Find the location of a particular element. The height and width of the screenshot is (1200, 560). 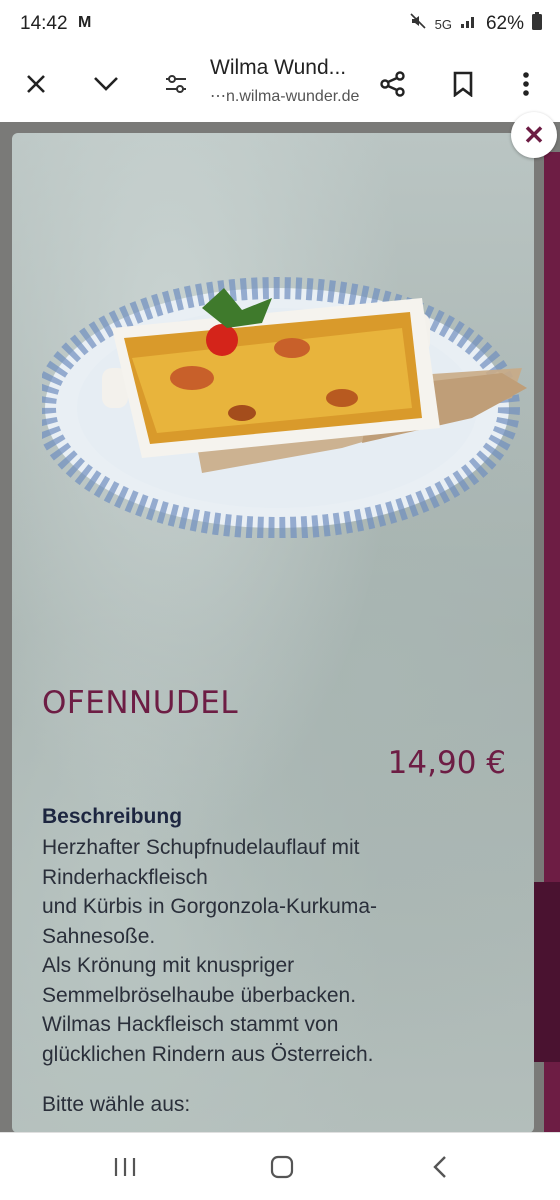

close-modal-button: ✕ is located at coordinates (534, 135).